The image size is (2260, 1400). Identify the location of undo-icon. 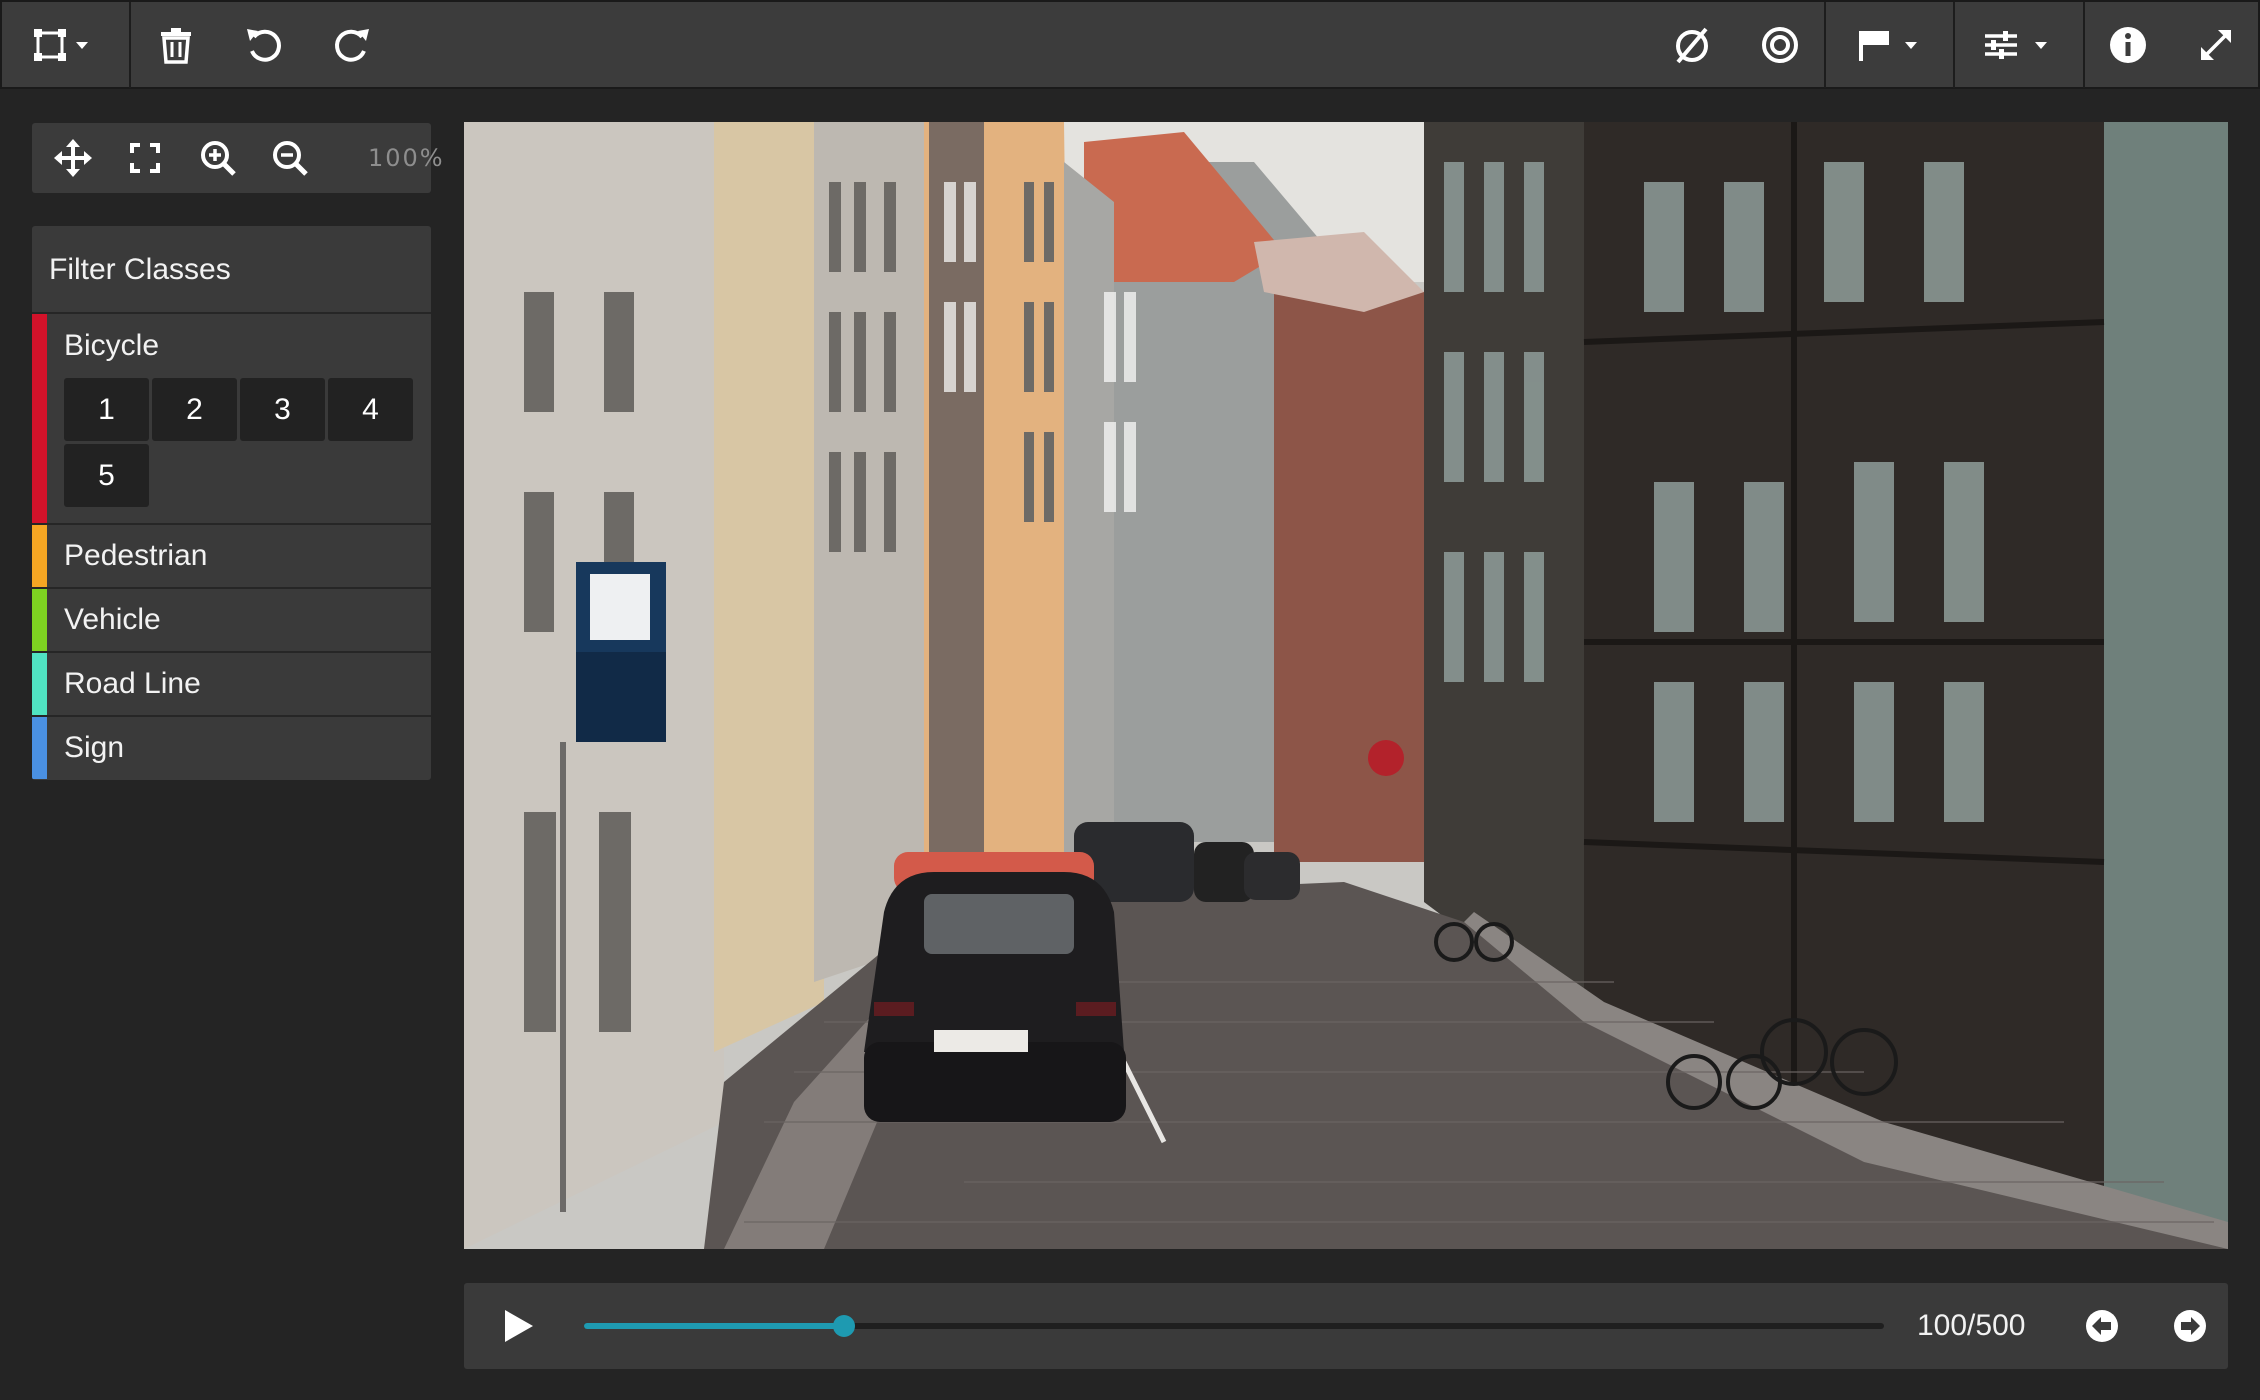
(264, 45).